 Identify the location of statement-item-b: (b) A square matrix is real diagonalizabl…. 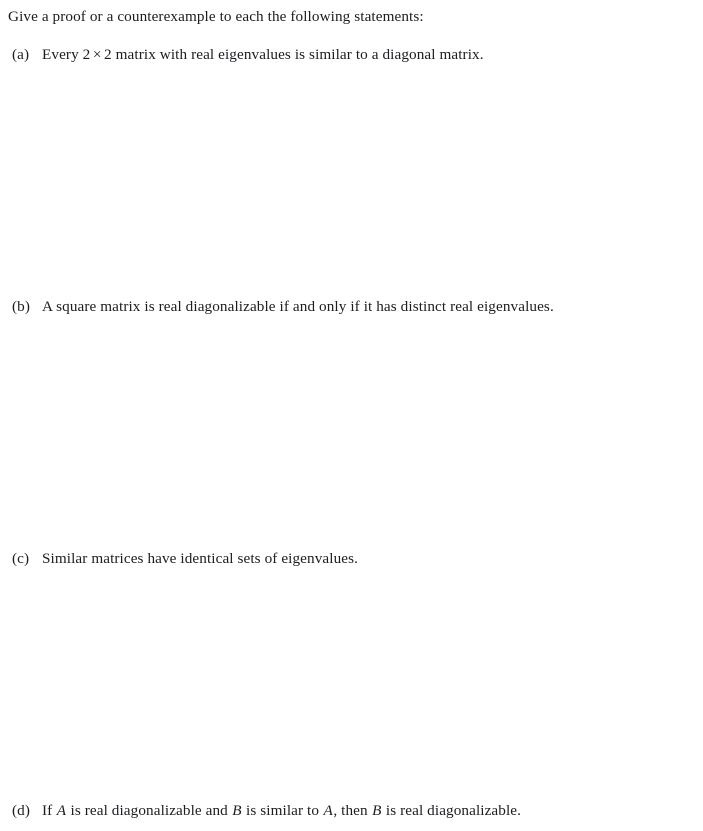
(356, 307).